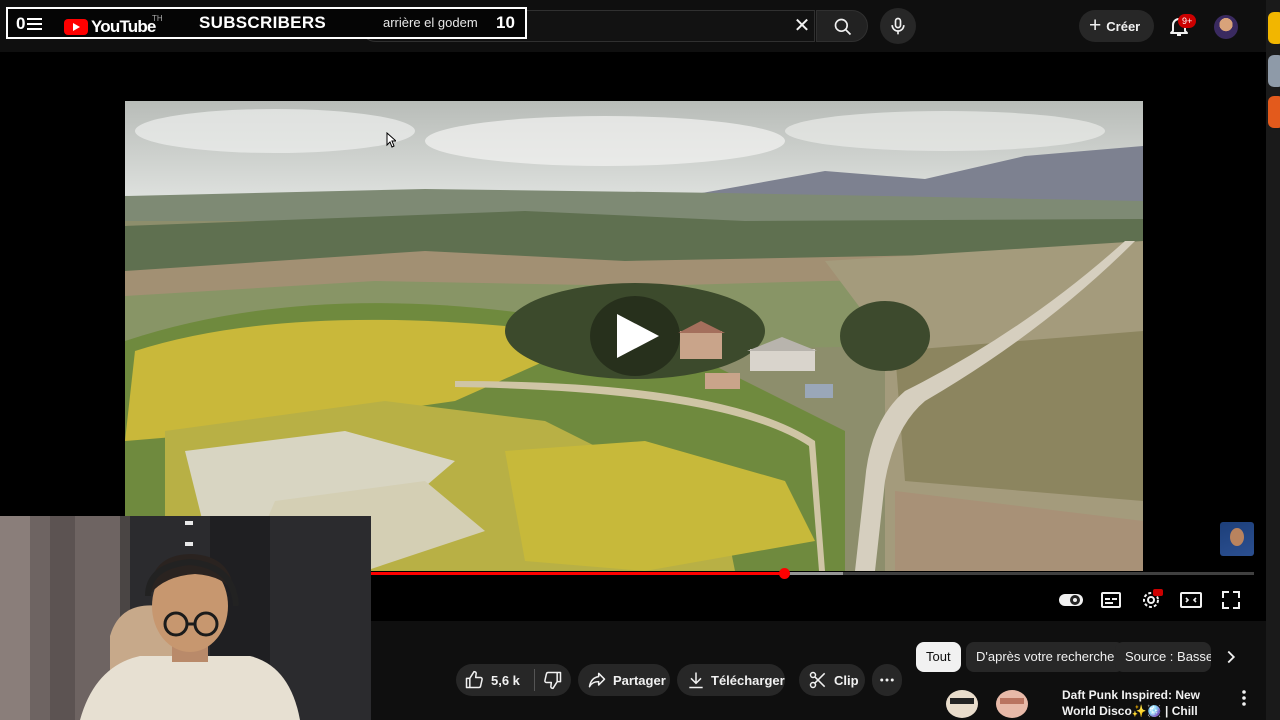  Describe the element at coordinates (430, 22) in the screenshot. I see `search-query-text: arrière el godem` at that location.